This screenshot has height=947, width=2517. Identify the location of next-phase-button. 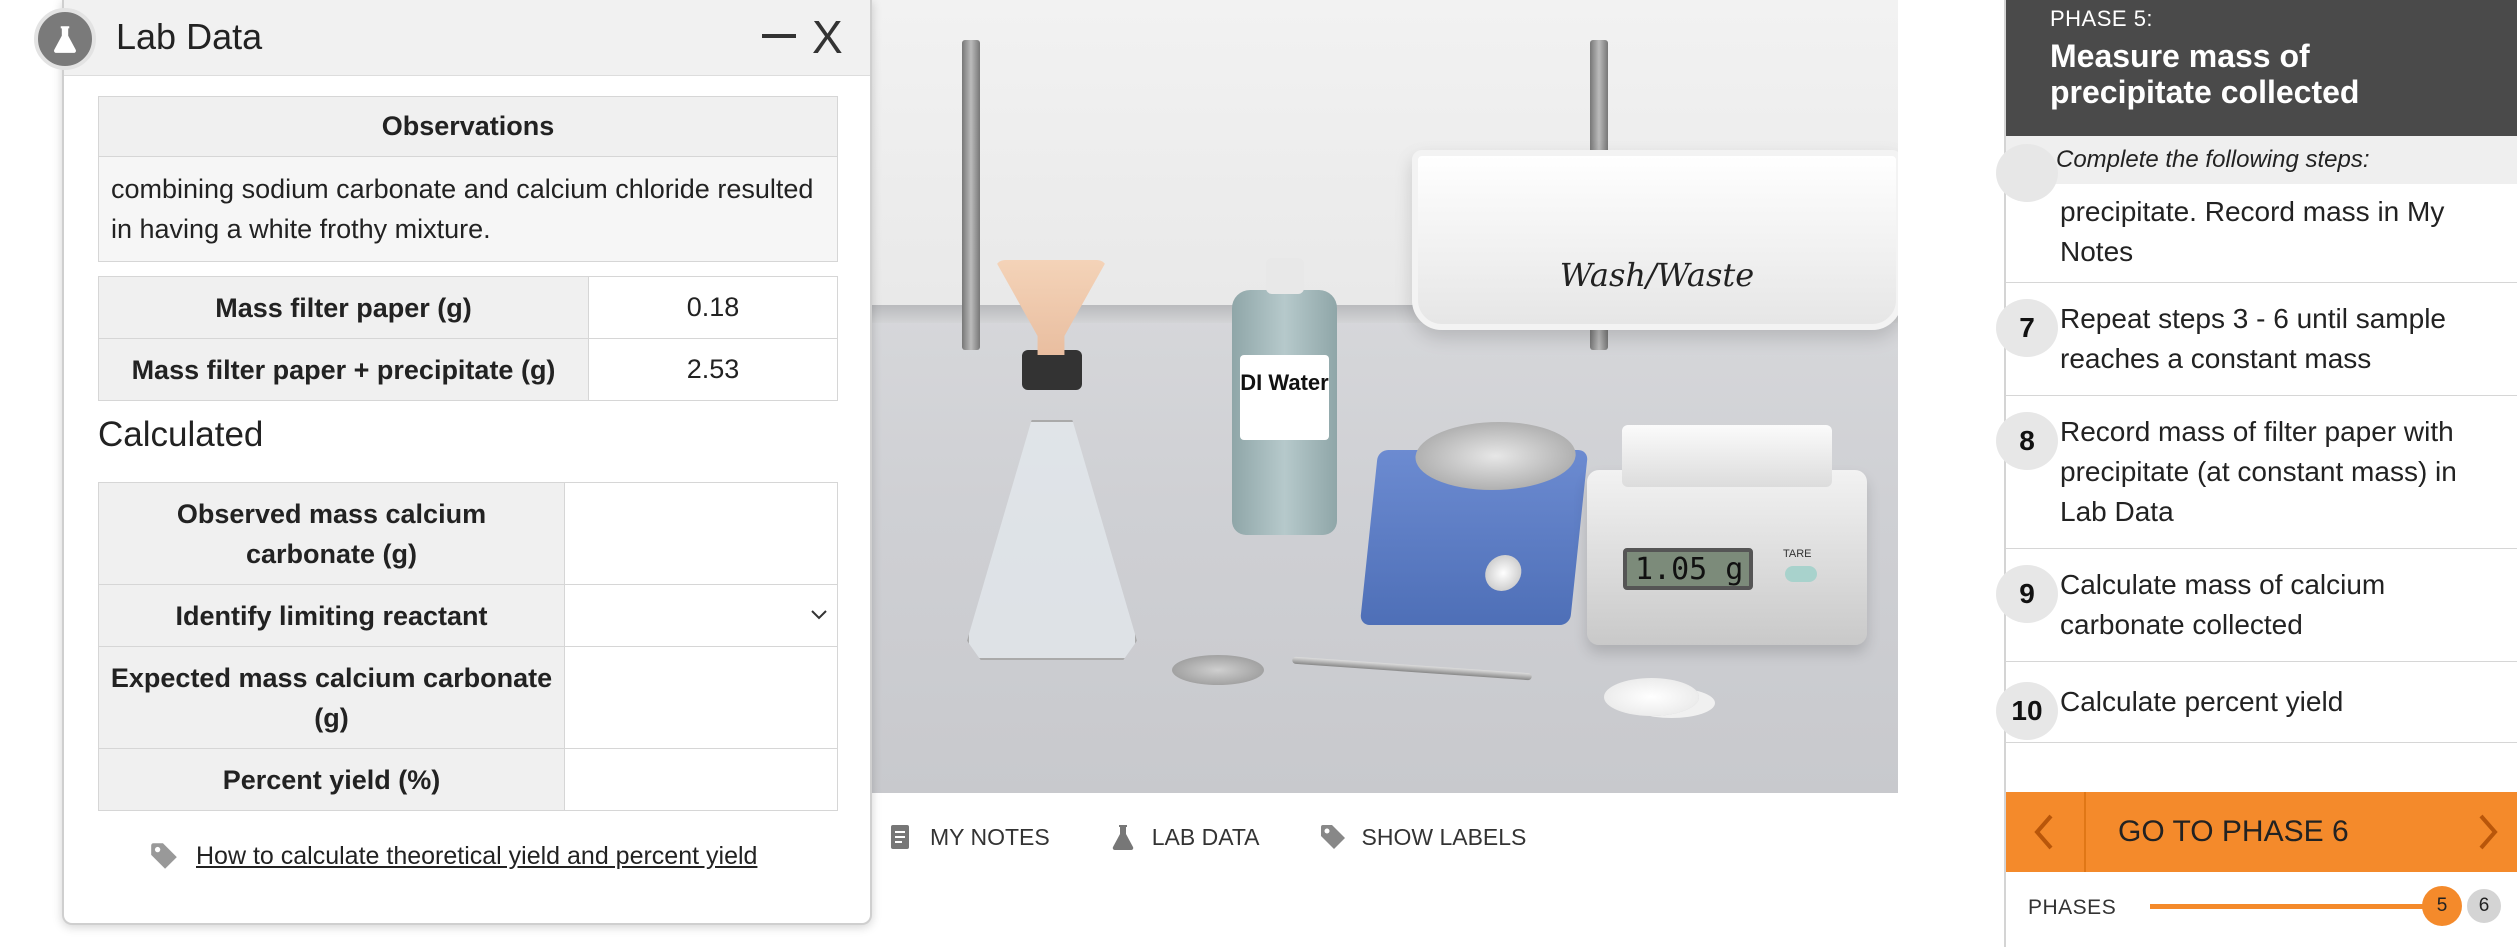
(2487, 832).